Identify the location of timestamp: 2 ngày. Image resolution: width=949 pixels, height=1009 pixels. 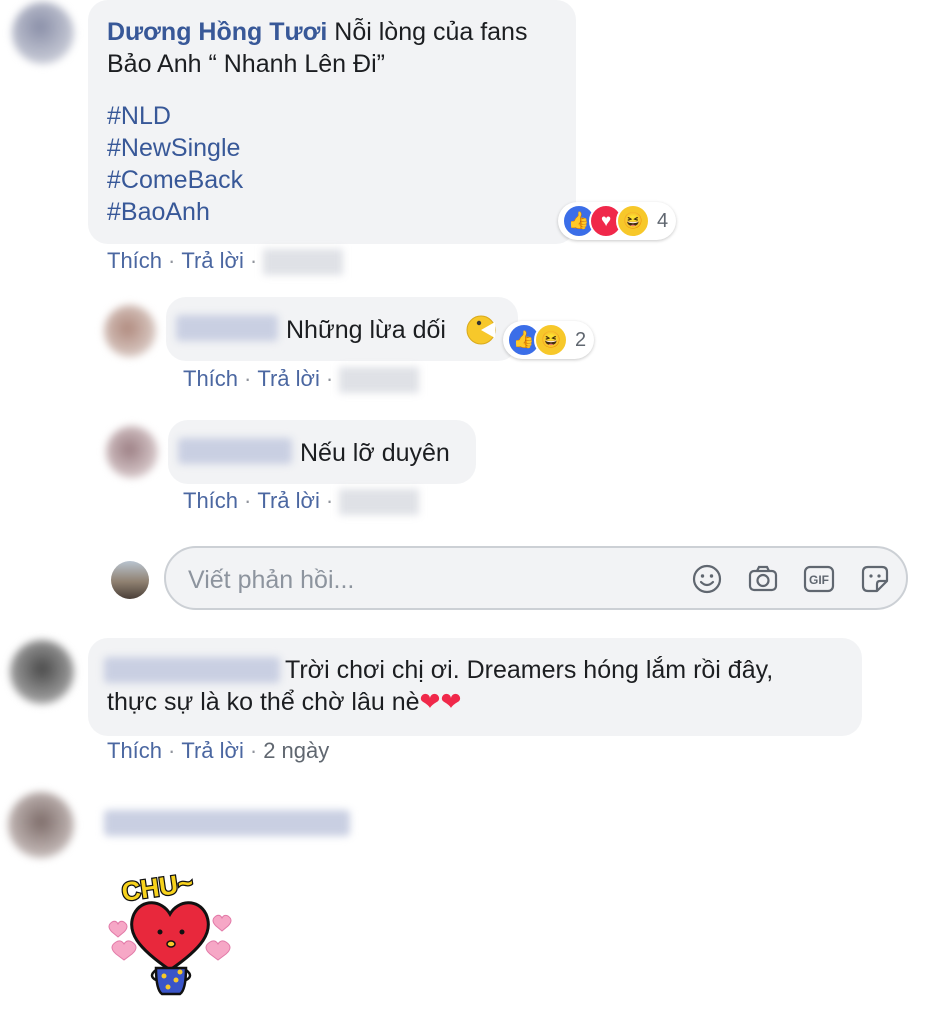
(296, 750).